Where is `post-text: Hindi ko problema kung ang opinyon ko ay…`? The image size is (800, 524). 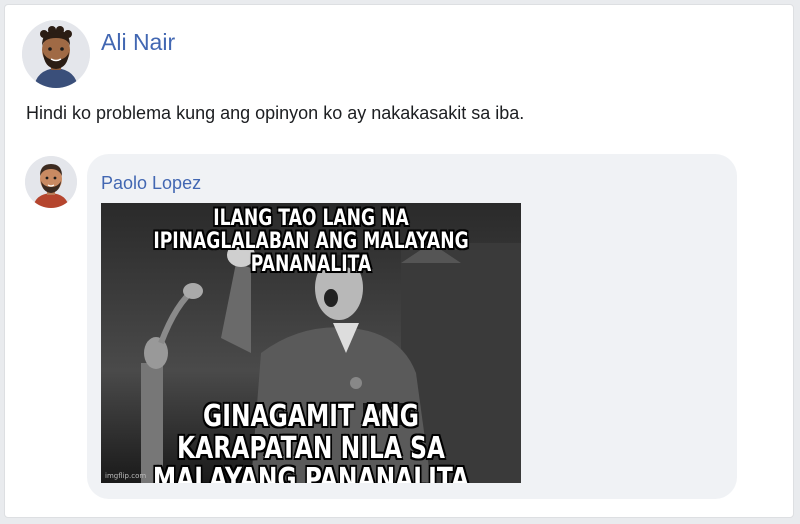 post-text: Hindi ko problema kung ang opinyon ko ay… is located at coordinates (275, 113).